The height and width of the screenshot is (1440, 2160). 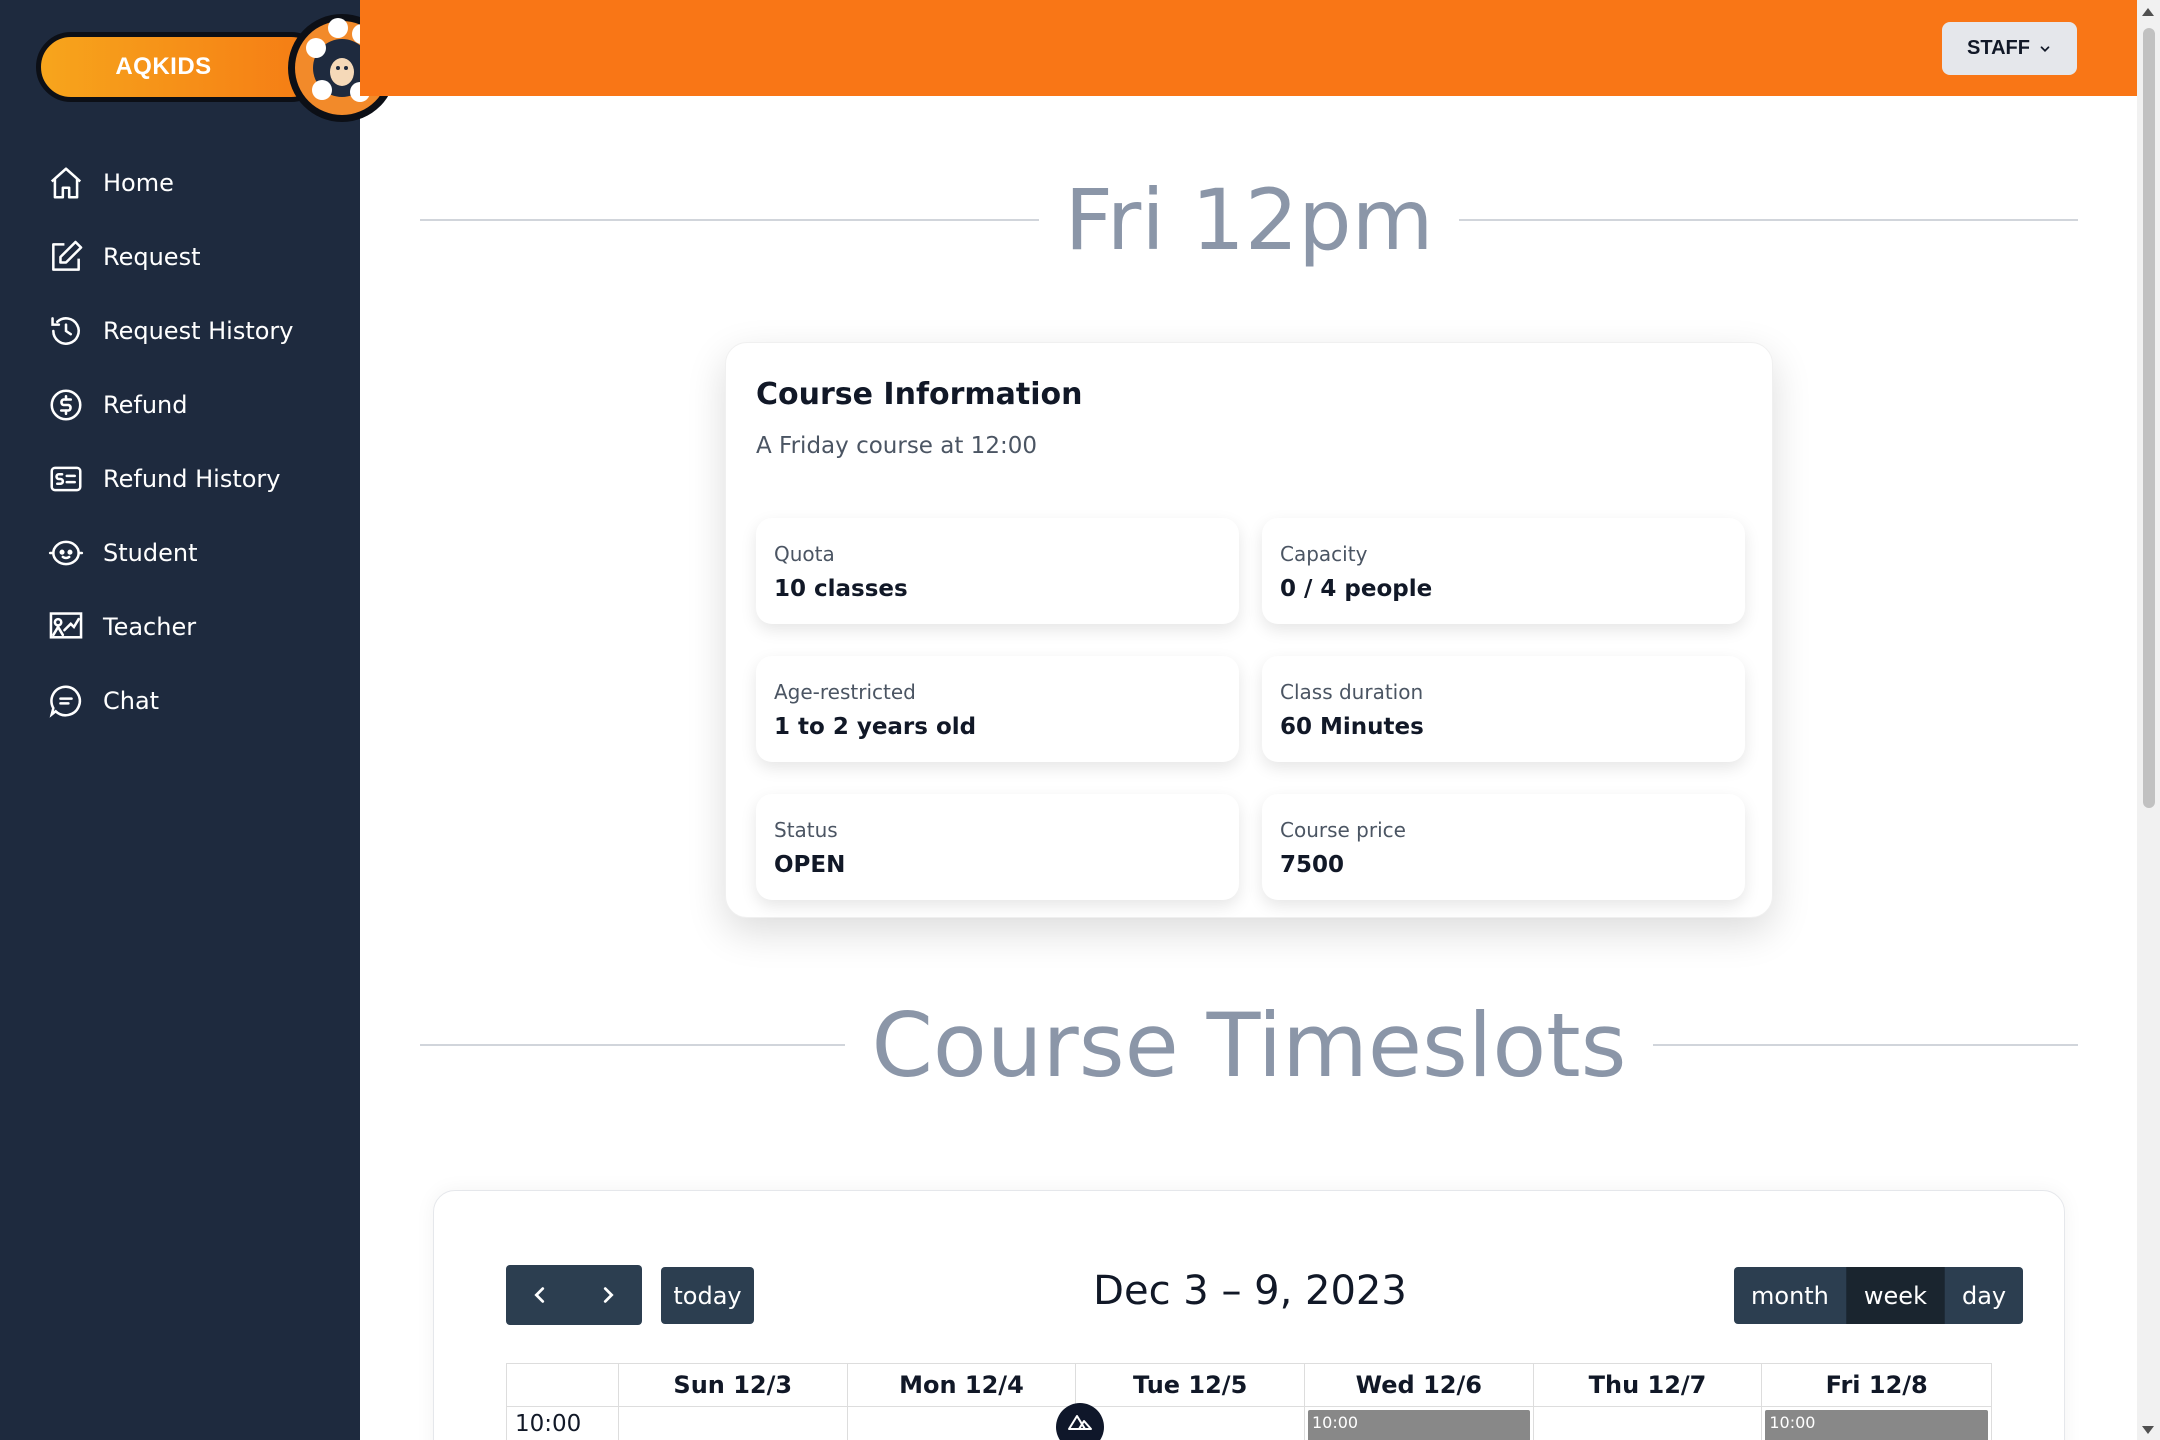 I want to click on tile-value: 60 Minutes, so click(x=1352, y=727).